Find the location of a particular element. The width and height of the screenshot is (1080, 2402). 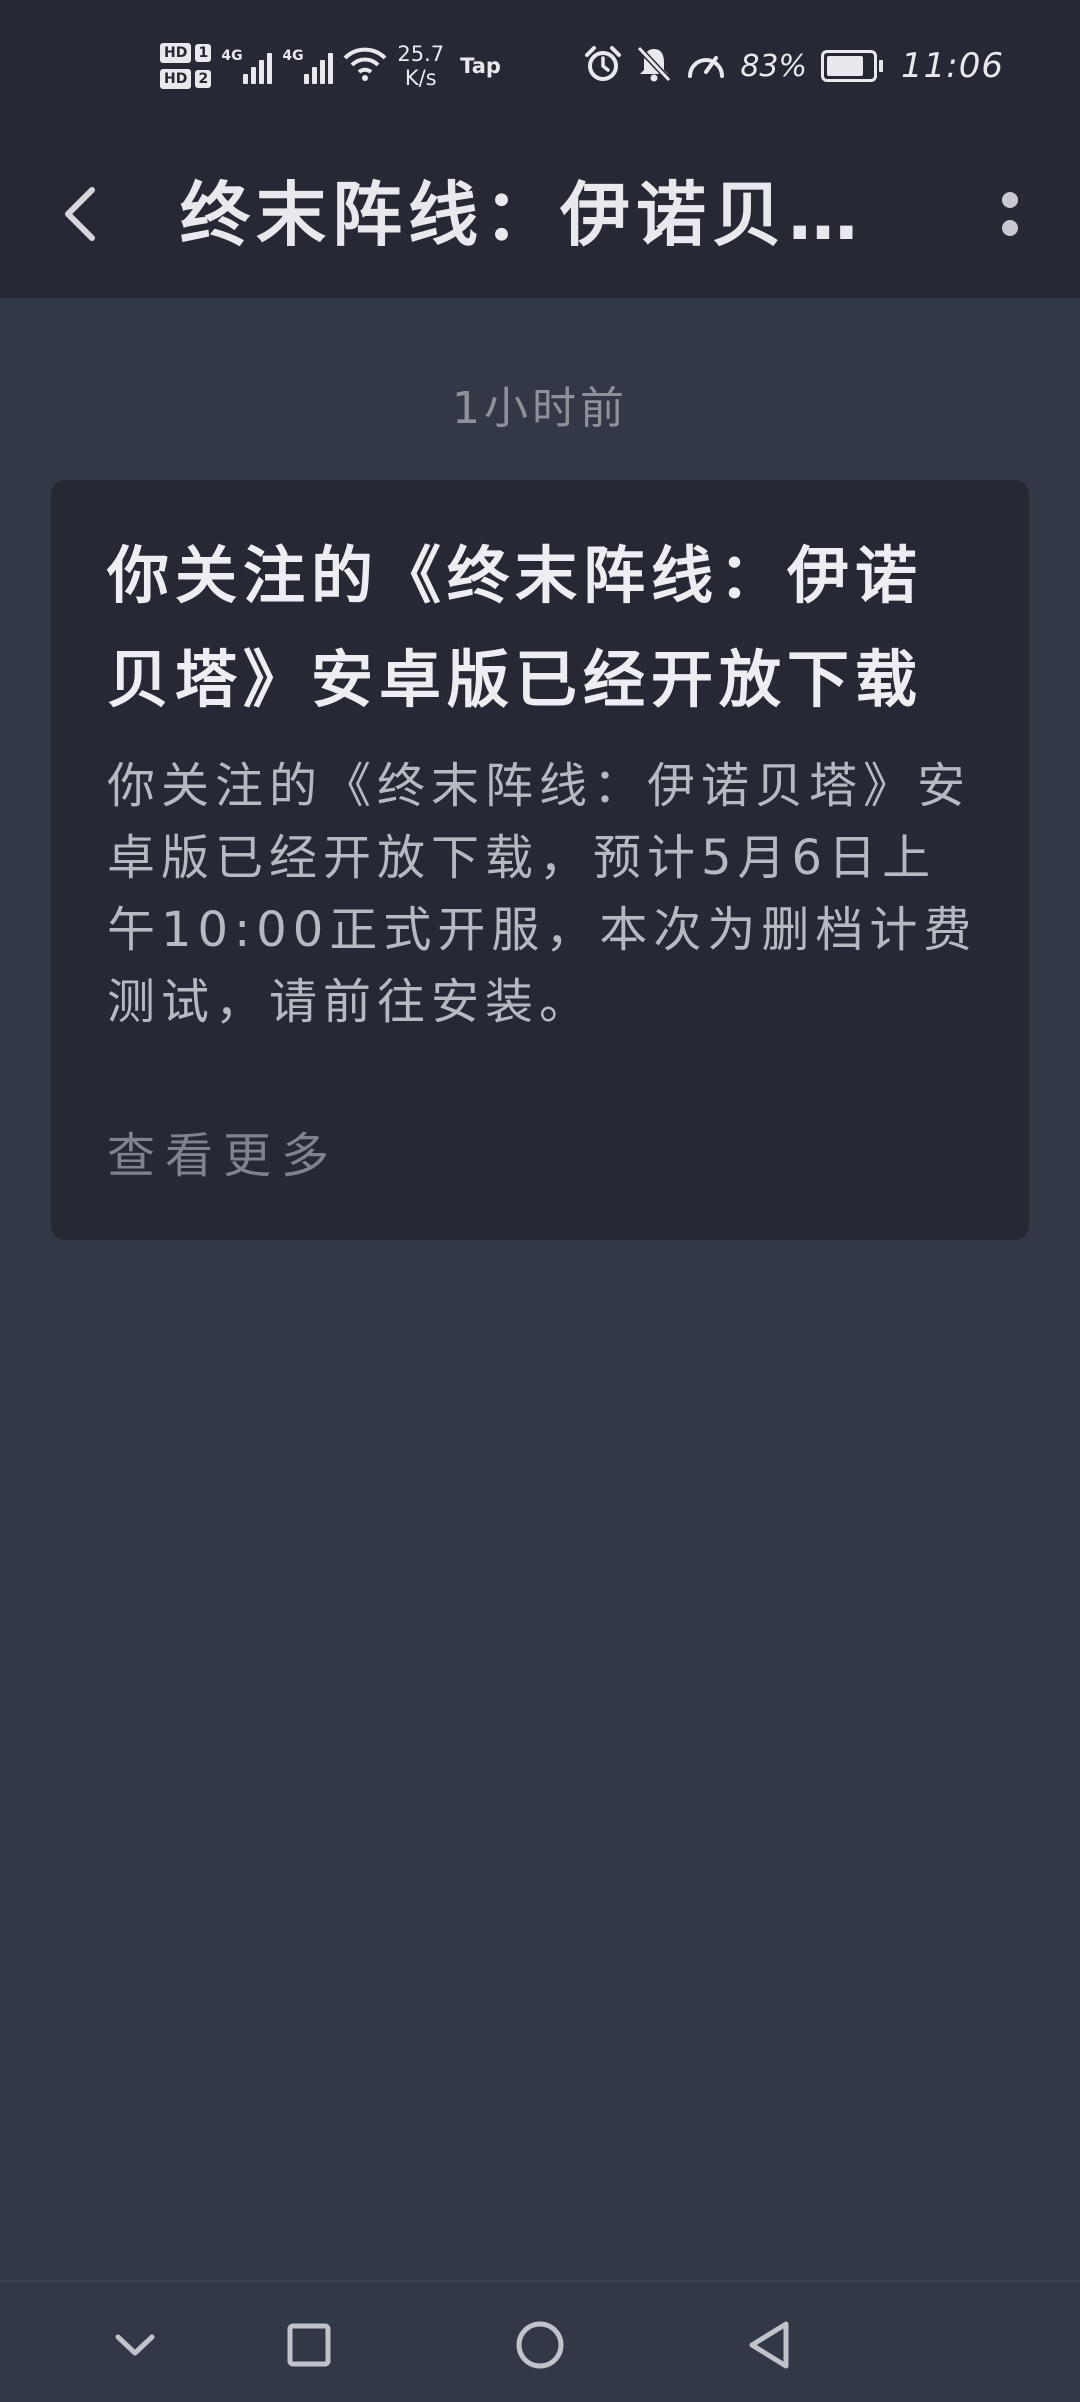

battery-fill is located at coordinates (845, 66).